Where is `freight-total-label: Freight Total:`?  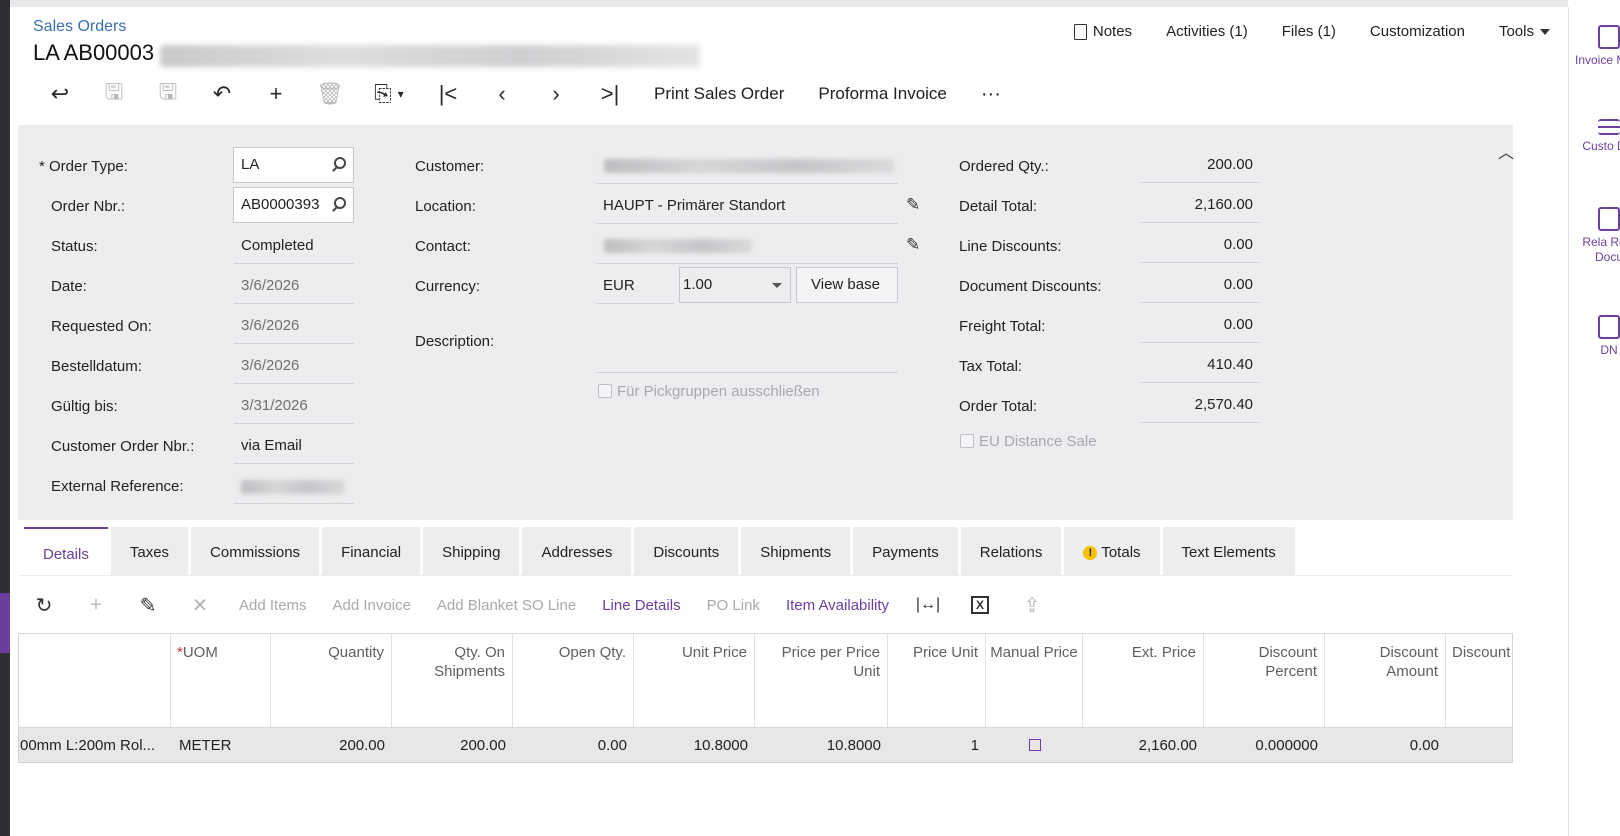 freight-total-label: Freight Total: is located at coordinates (1002, 326).